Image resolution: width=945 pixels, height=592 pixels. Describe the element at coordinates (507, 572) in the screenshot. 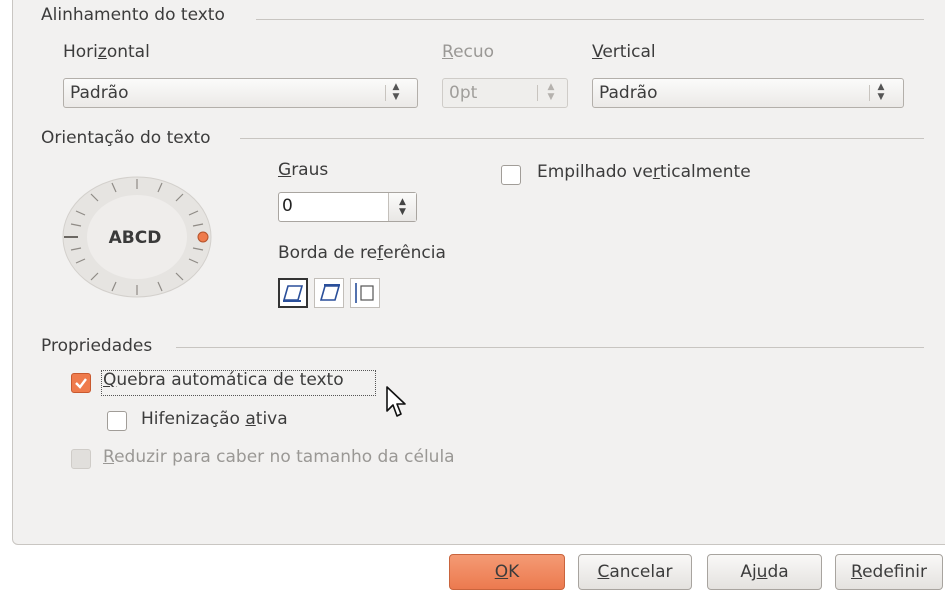

I see `ok-button: OK` at that location.